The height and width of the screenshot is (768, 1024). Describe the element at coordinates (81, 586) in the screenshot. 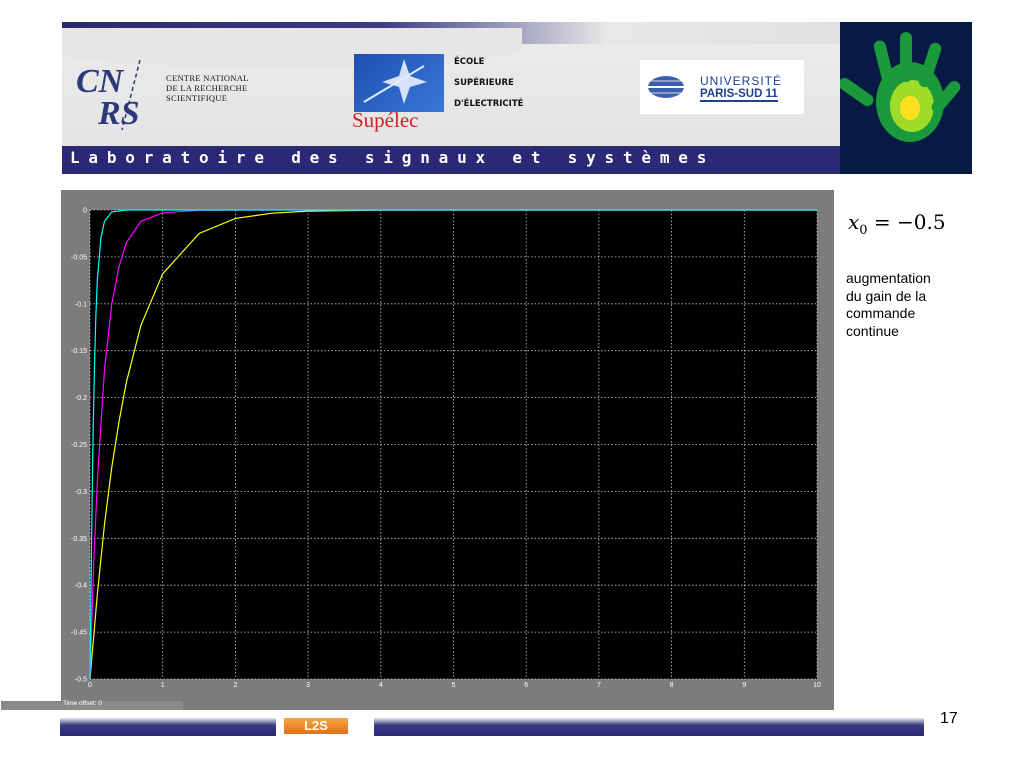

I see `y-tick-label: -0.4` at that location.